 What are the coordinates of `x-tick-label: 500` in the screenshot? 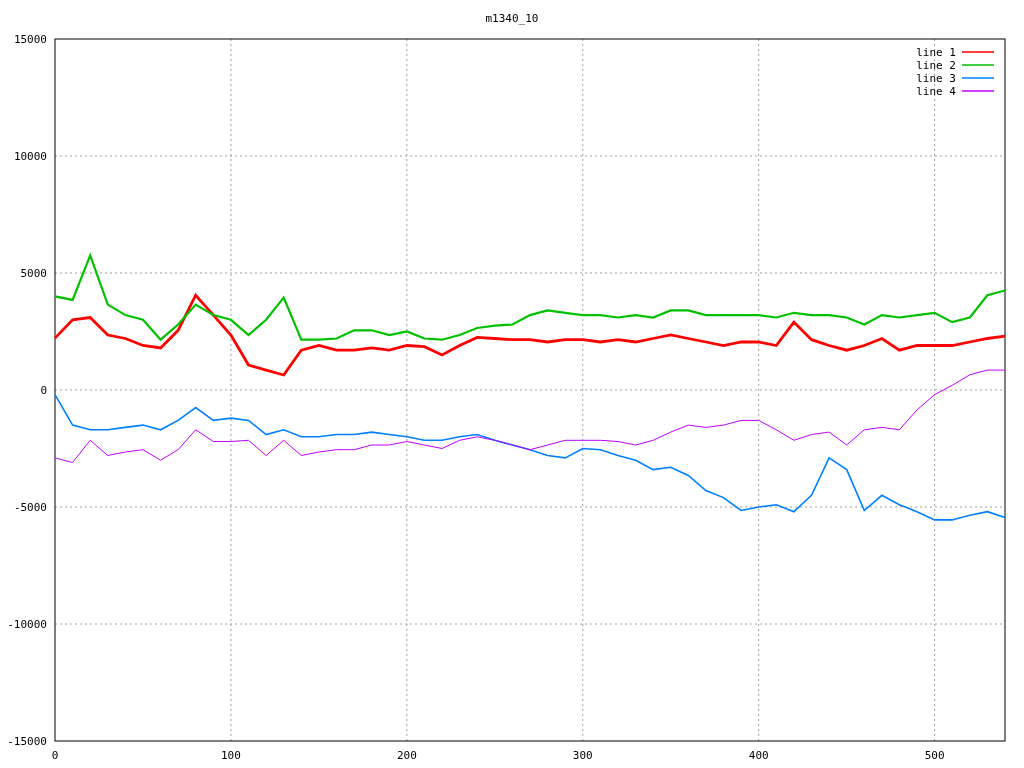 It's located at (934, 755).